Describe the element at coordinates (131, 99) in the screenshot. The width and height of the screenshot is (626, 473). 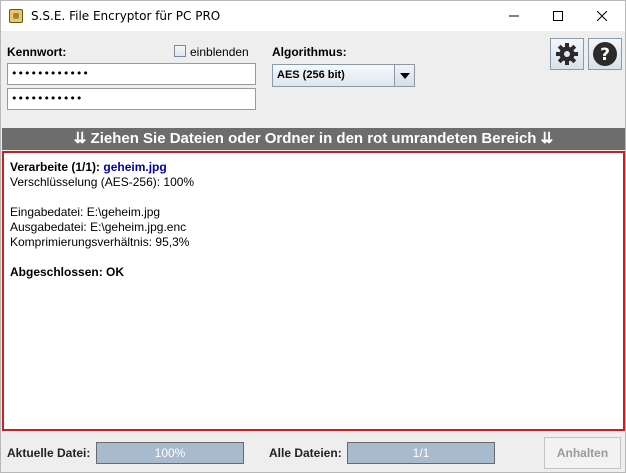
I see `password-confirm-field: •••••••••••` at that location.